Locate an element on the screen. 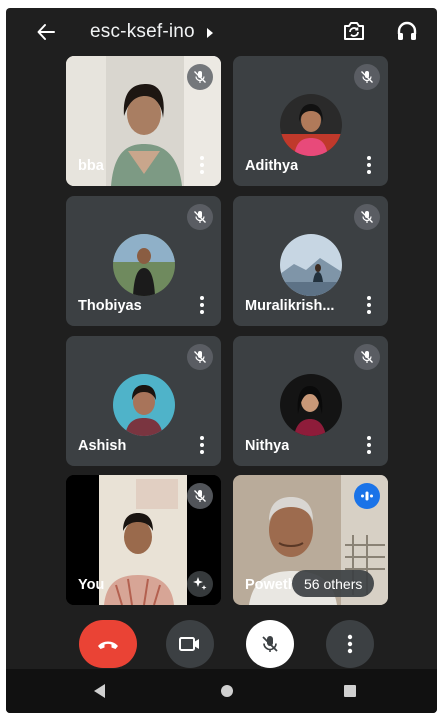 This screenshot has width=446, height=715. top-bar: esc-ksef-ino is located at coordinates (221, 32).